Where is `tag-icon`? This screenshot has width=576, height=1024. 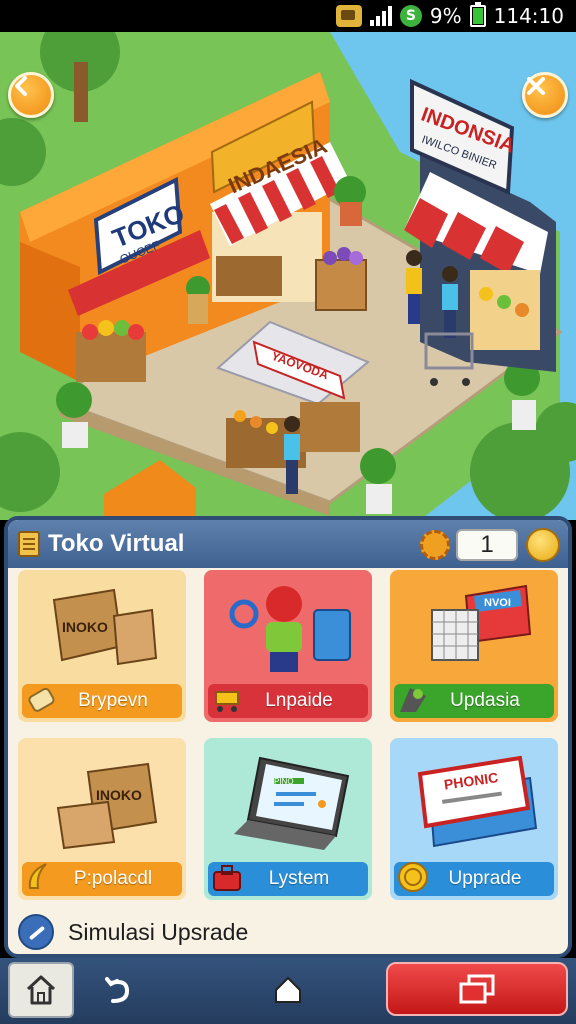 tag-icon is located at coordinates (413, 700).